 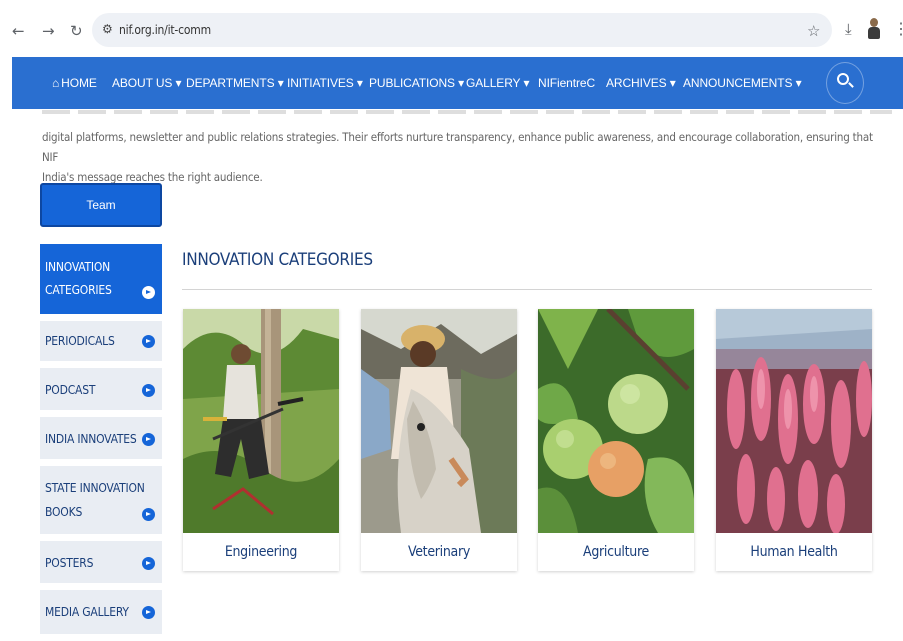 I want to click on sidebar-item-innovation-categories: INNOVATION CATEGORIES, so click(x=101, y=279).